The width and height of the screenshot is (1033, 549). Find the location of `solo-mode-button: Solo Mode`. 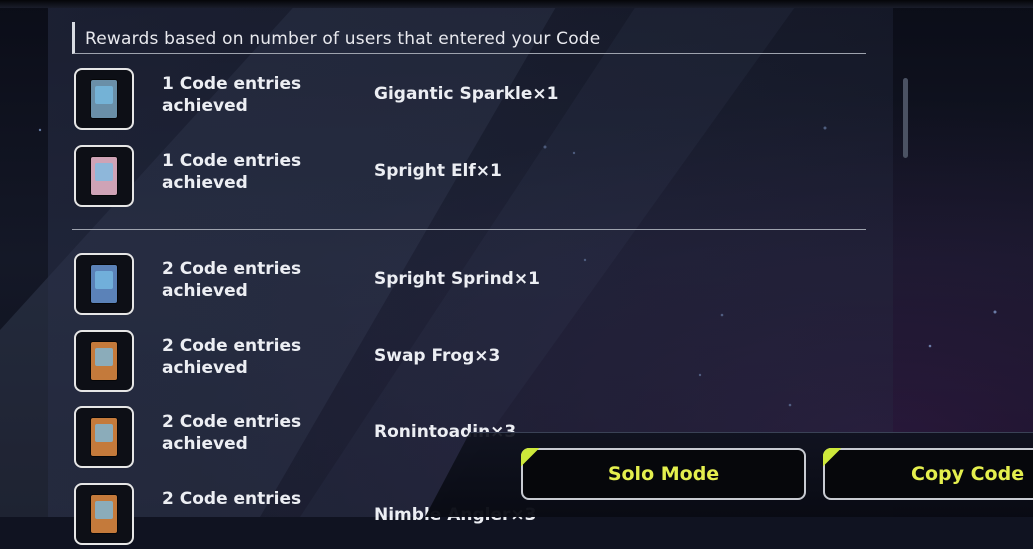

solo-mode-button: Solo Mode is located at coordinates (663, 474).